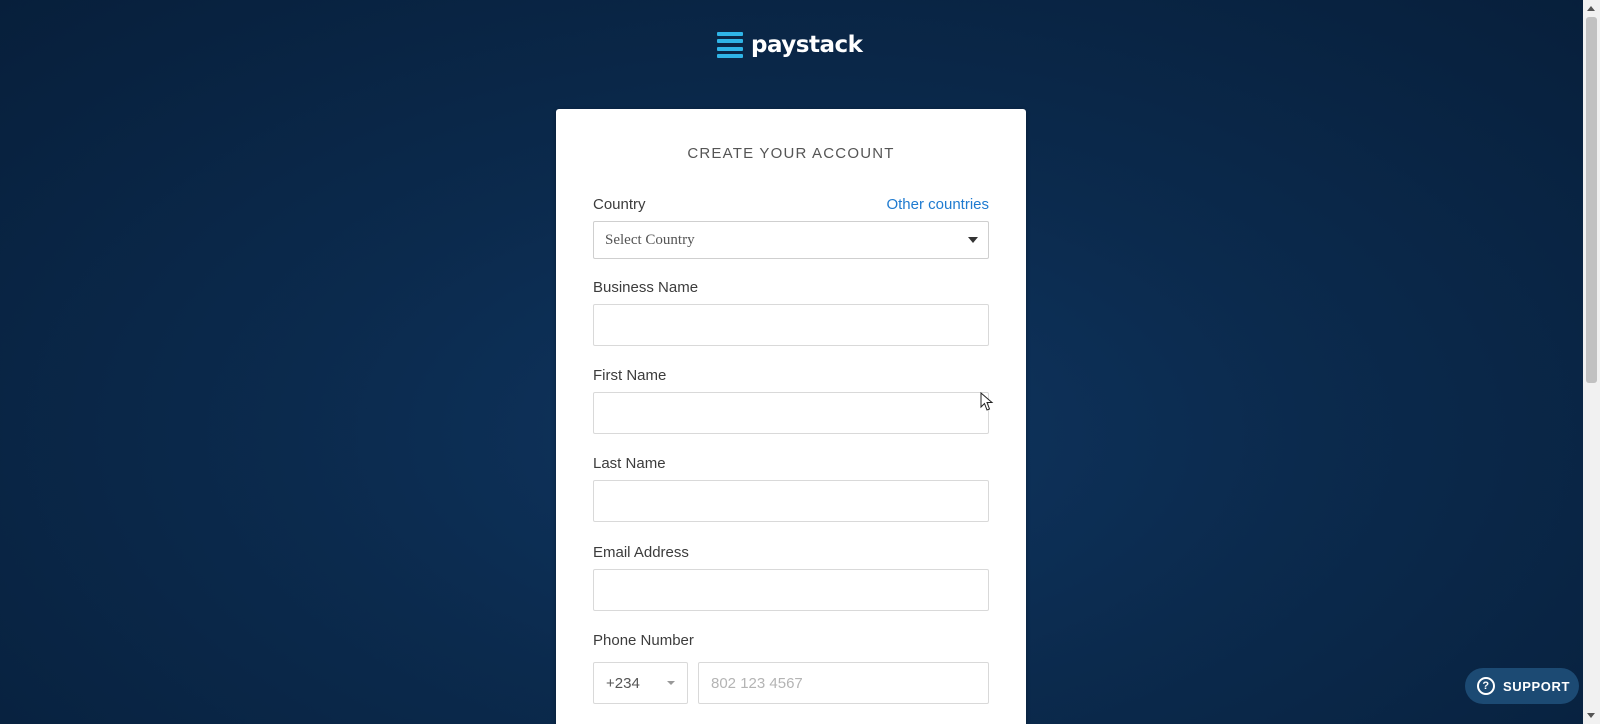 This screenshot has width=1600, height=724. Describe the element at coordinates (630, 375) in the screenshot. I see `first-name-label: First Name` at that location.